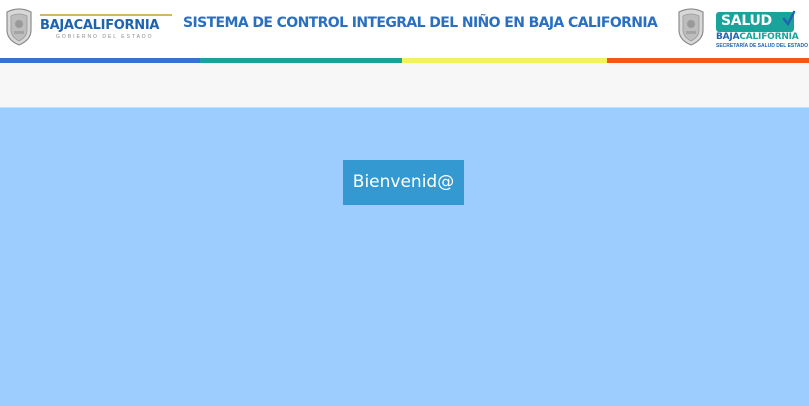 This screenshot has height=406, width=809. What do you see at coordinates (105, 37) in the screenshot?
I see `logo-subtitle: GOBIERNO DEL ESTADO` at bounding box center [105, 37].